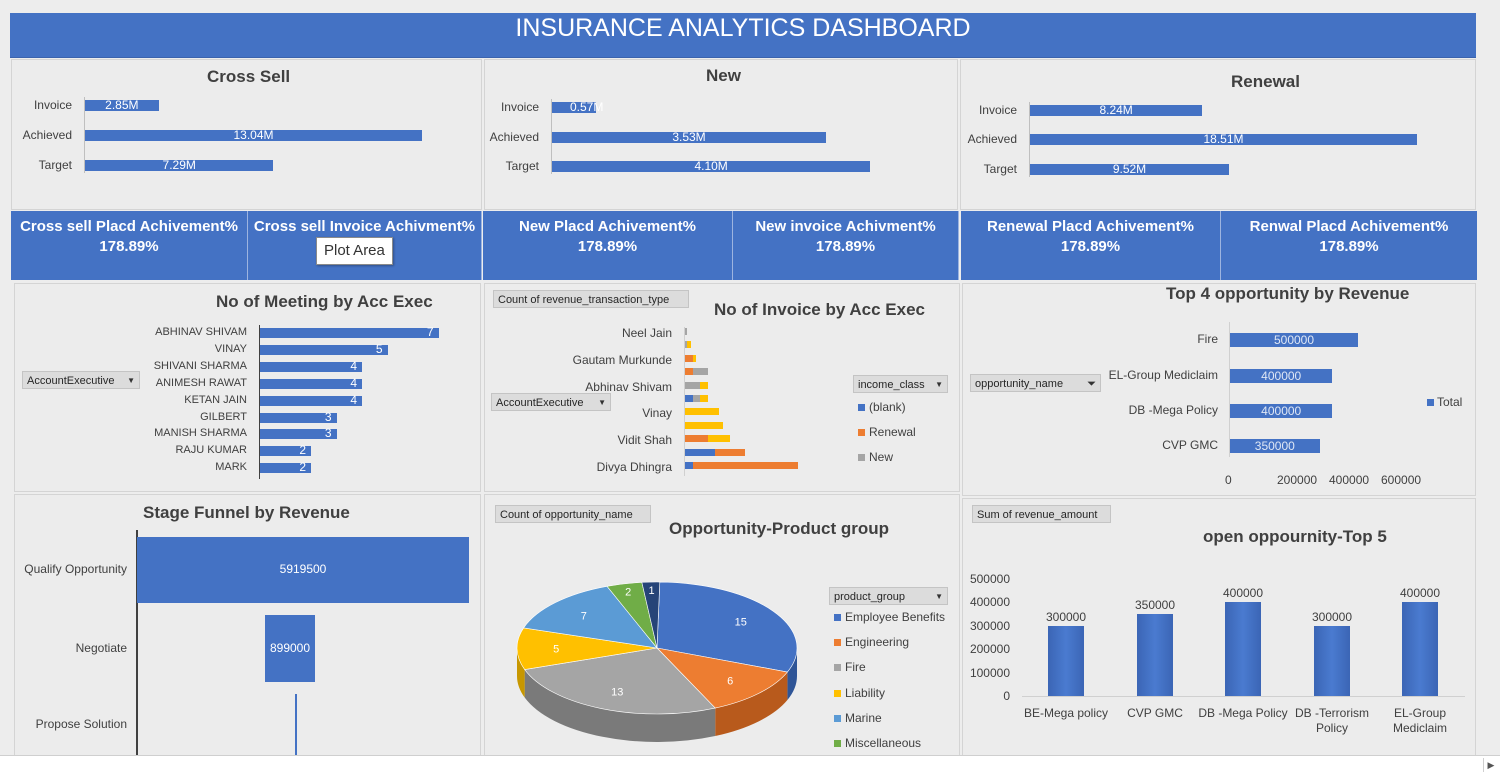  Describe the element at coordinates (200, 365) in the screenshot. I see `category-label: SHIVANI SHARMA` at that location.